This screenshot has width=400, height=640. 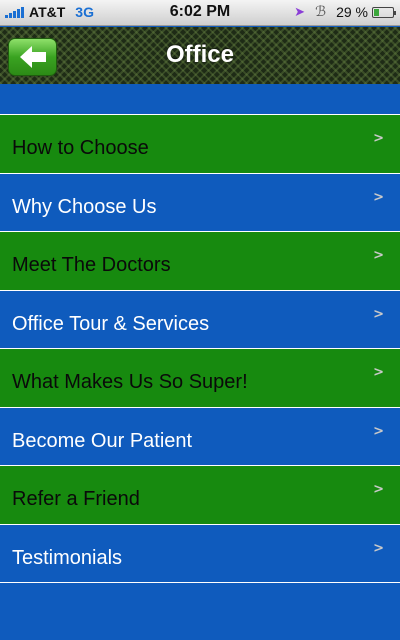 What do you see at coordinates (300, 11) in the screenshot?
I see `location-arrow-icon: ➤` at bounding box center [300, 11].